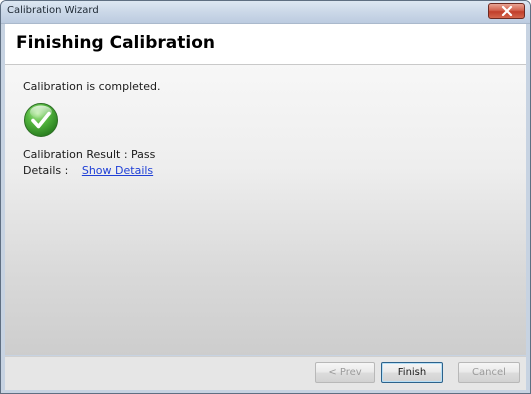 The image size is (531, 394). Describe the element at coordinates (265, 12) in the screenshot. I see `title-bar: Calibration Wizard` at that location.